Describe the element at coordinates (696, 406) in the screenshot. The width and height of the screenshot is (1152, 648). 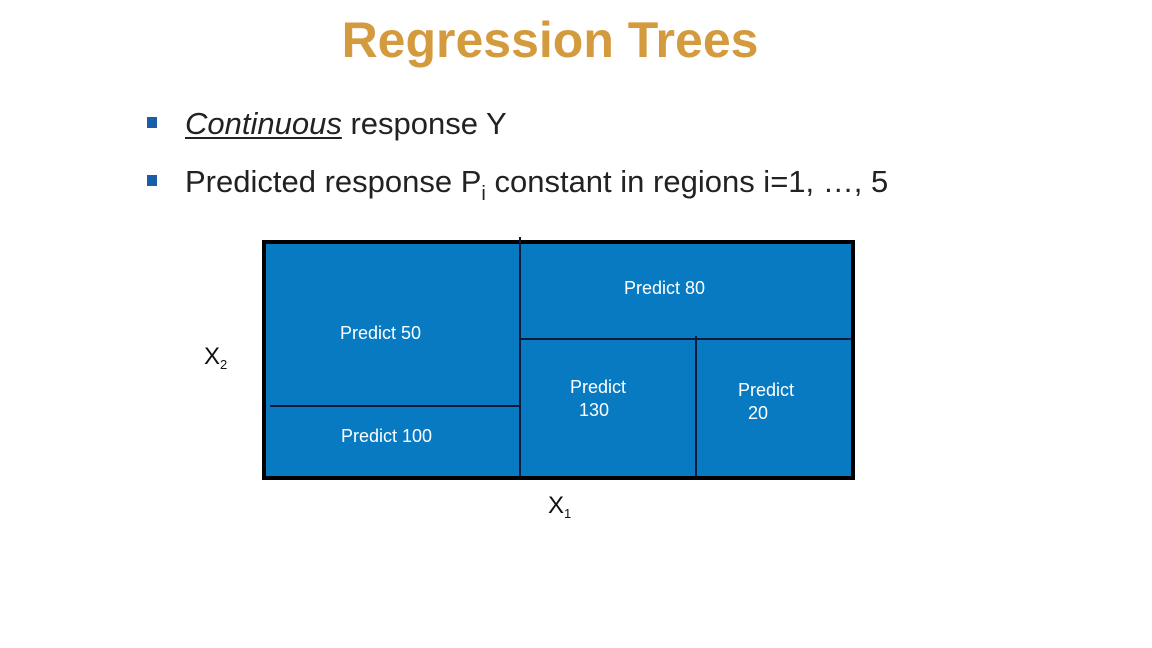
I see `split-line-x1-lower-right` at that location.